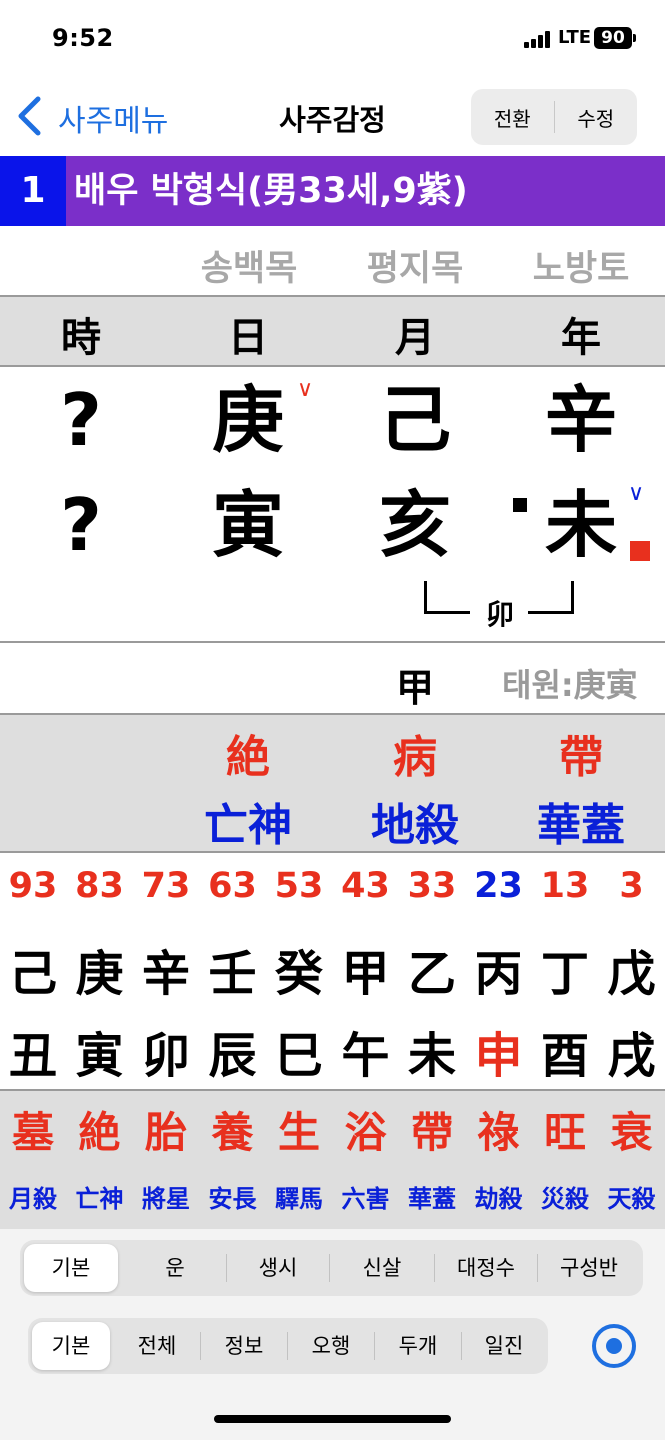  Describe the element at coordinates (572, 597) in the screenshot. I see `bracket-right` at that location.